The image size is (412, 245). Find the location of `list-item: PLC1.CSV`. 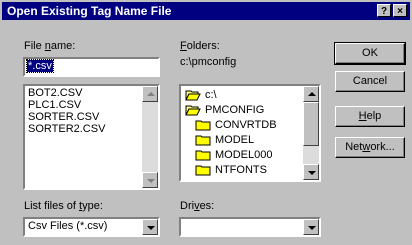

list-item: PLC1.CSV is located at coordinates (66, 105).